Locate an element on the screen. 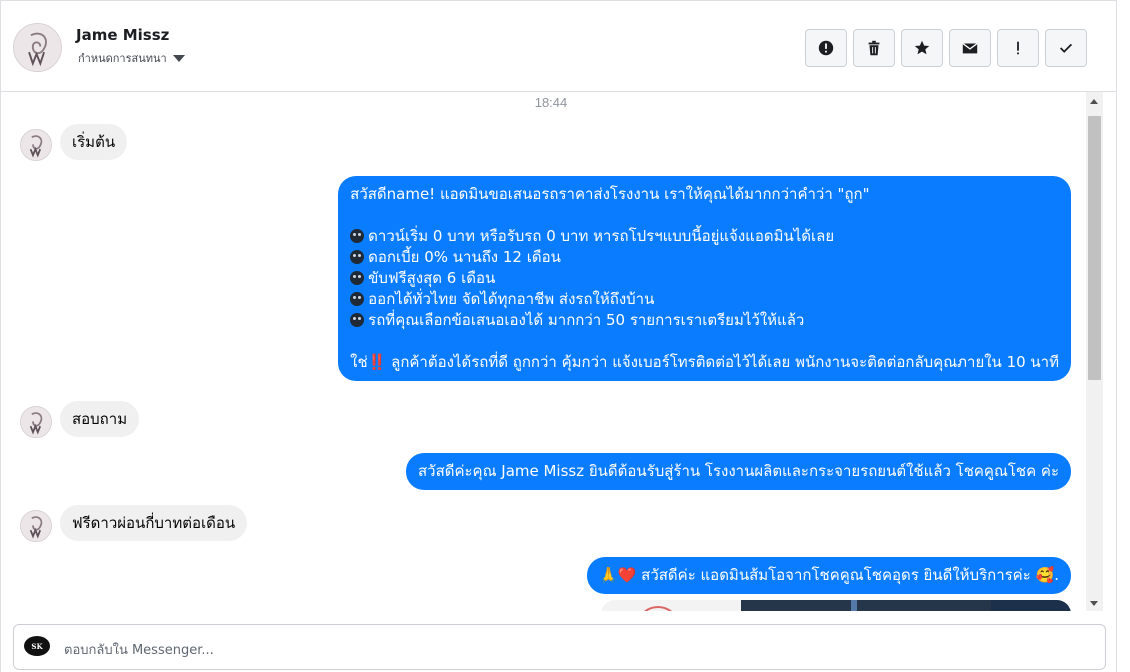  exclamation-icon is located at coordinates (1018, 48).